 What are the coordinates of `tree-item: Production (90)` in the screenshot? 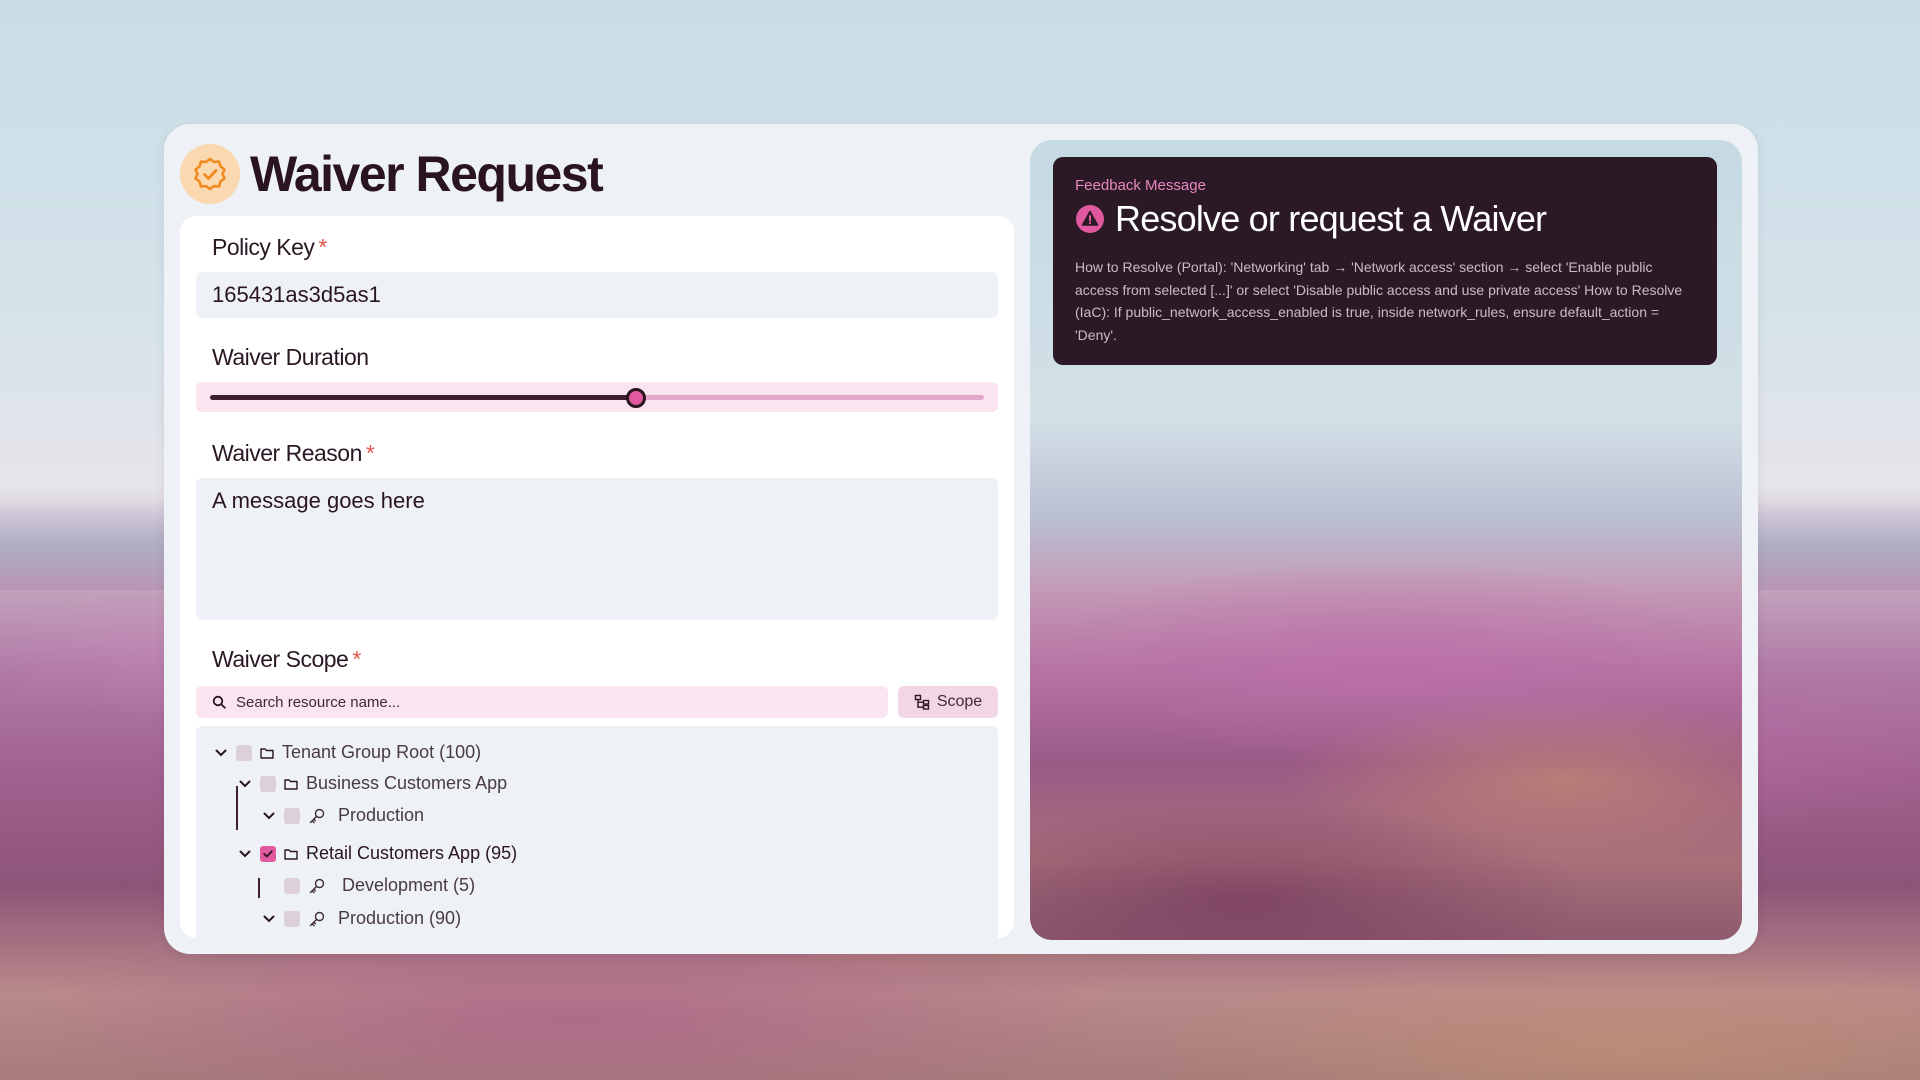 It's located at (361, 918).